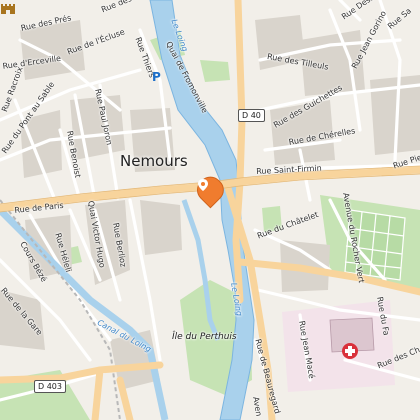 This screenshot has height=420, width=420. I want to click on town-label: Nemours, so click(154, 161).